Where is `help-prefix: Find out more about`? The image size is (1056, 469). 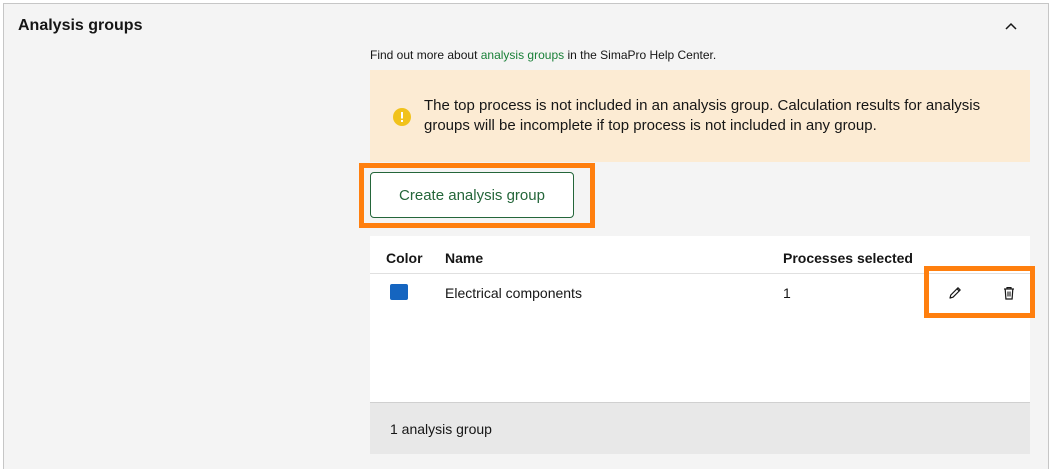
help-prefix: Find out more about is located at coordinates (425, 55).